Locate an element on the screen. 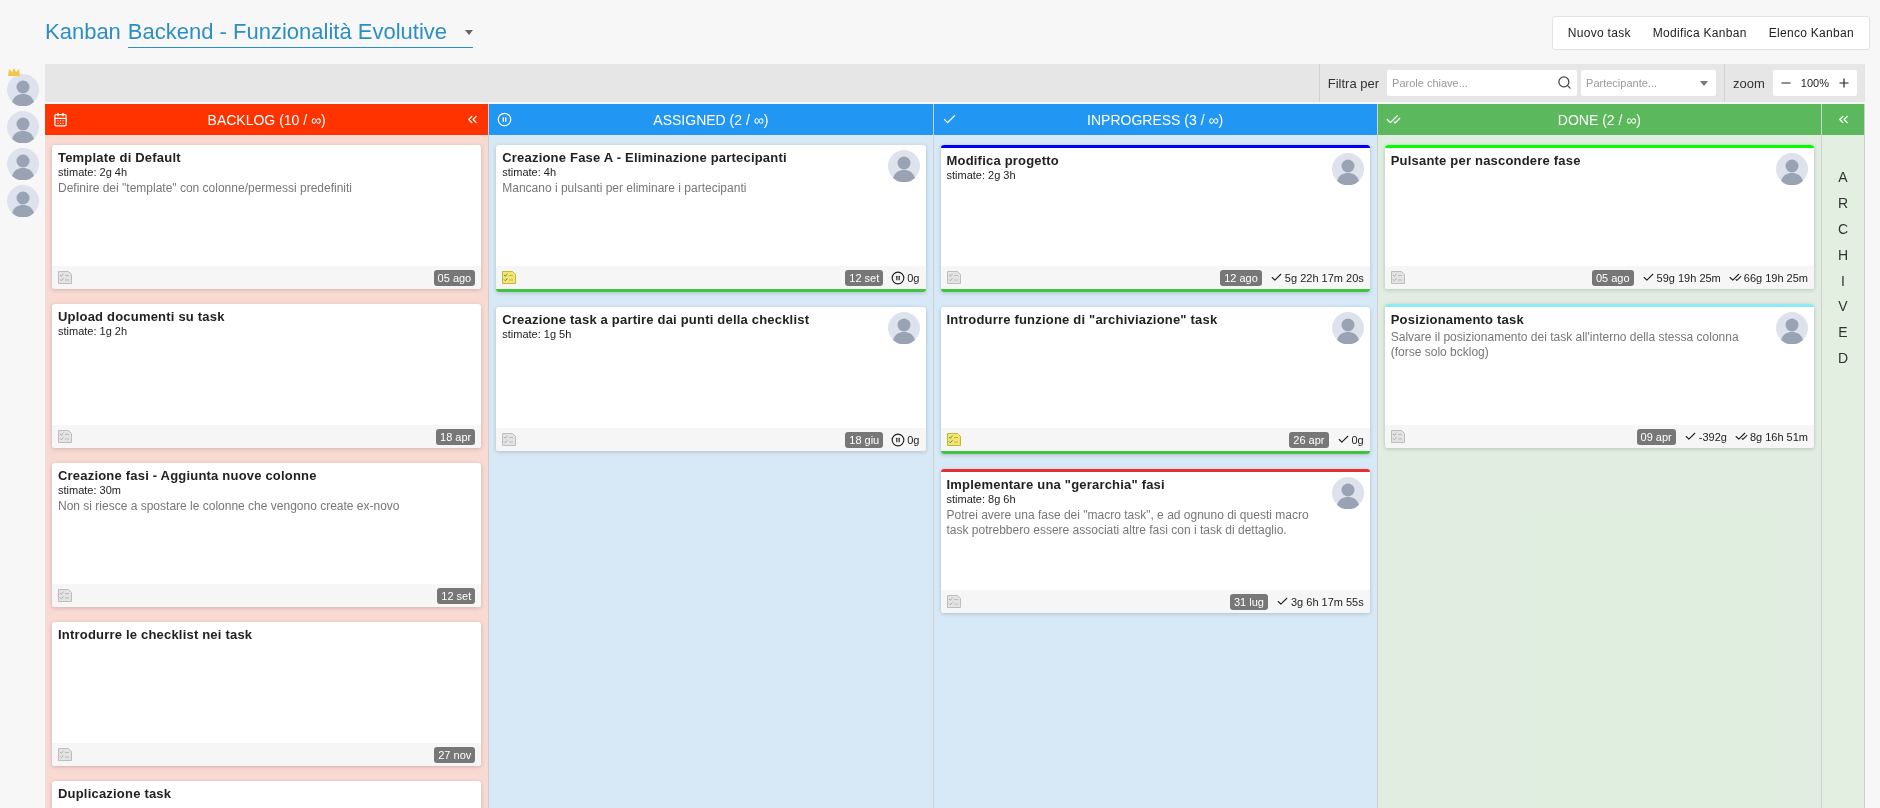  column-title: BACKLOG (10 / ∞) is located at coordinates (266, 119).